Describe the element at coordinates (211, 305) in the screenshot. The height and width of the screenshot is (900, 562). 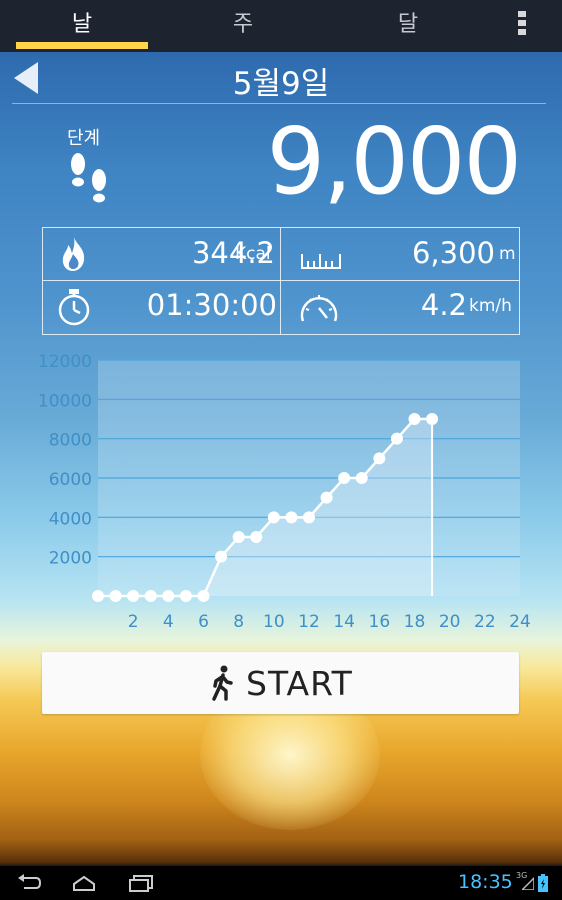
I see `duration-value: 01:30:00` at that location.